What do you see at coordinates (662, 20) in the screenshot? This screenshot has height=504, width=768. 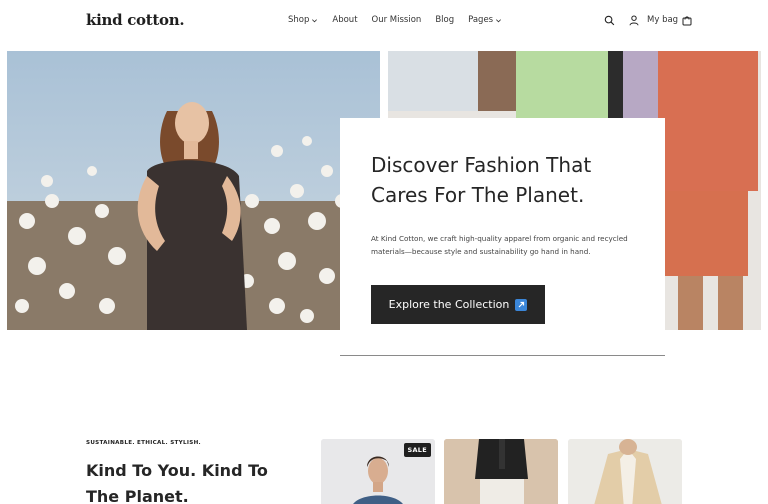 I see `bag-label: My bag` at bounding box center [662, 20].